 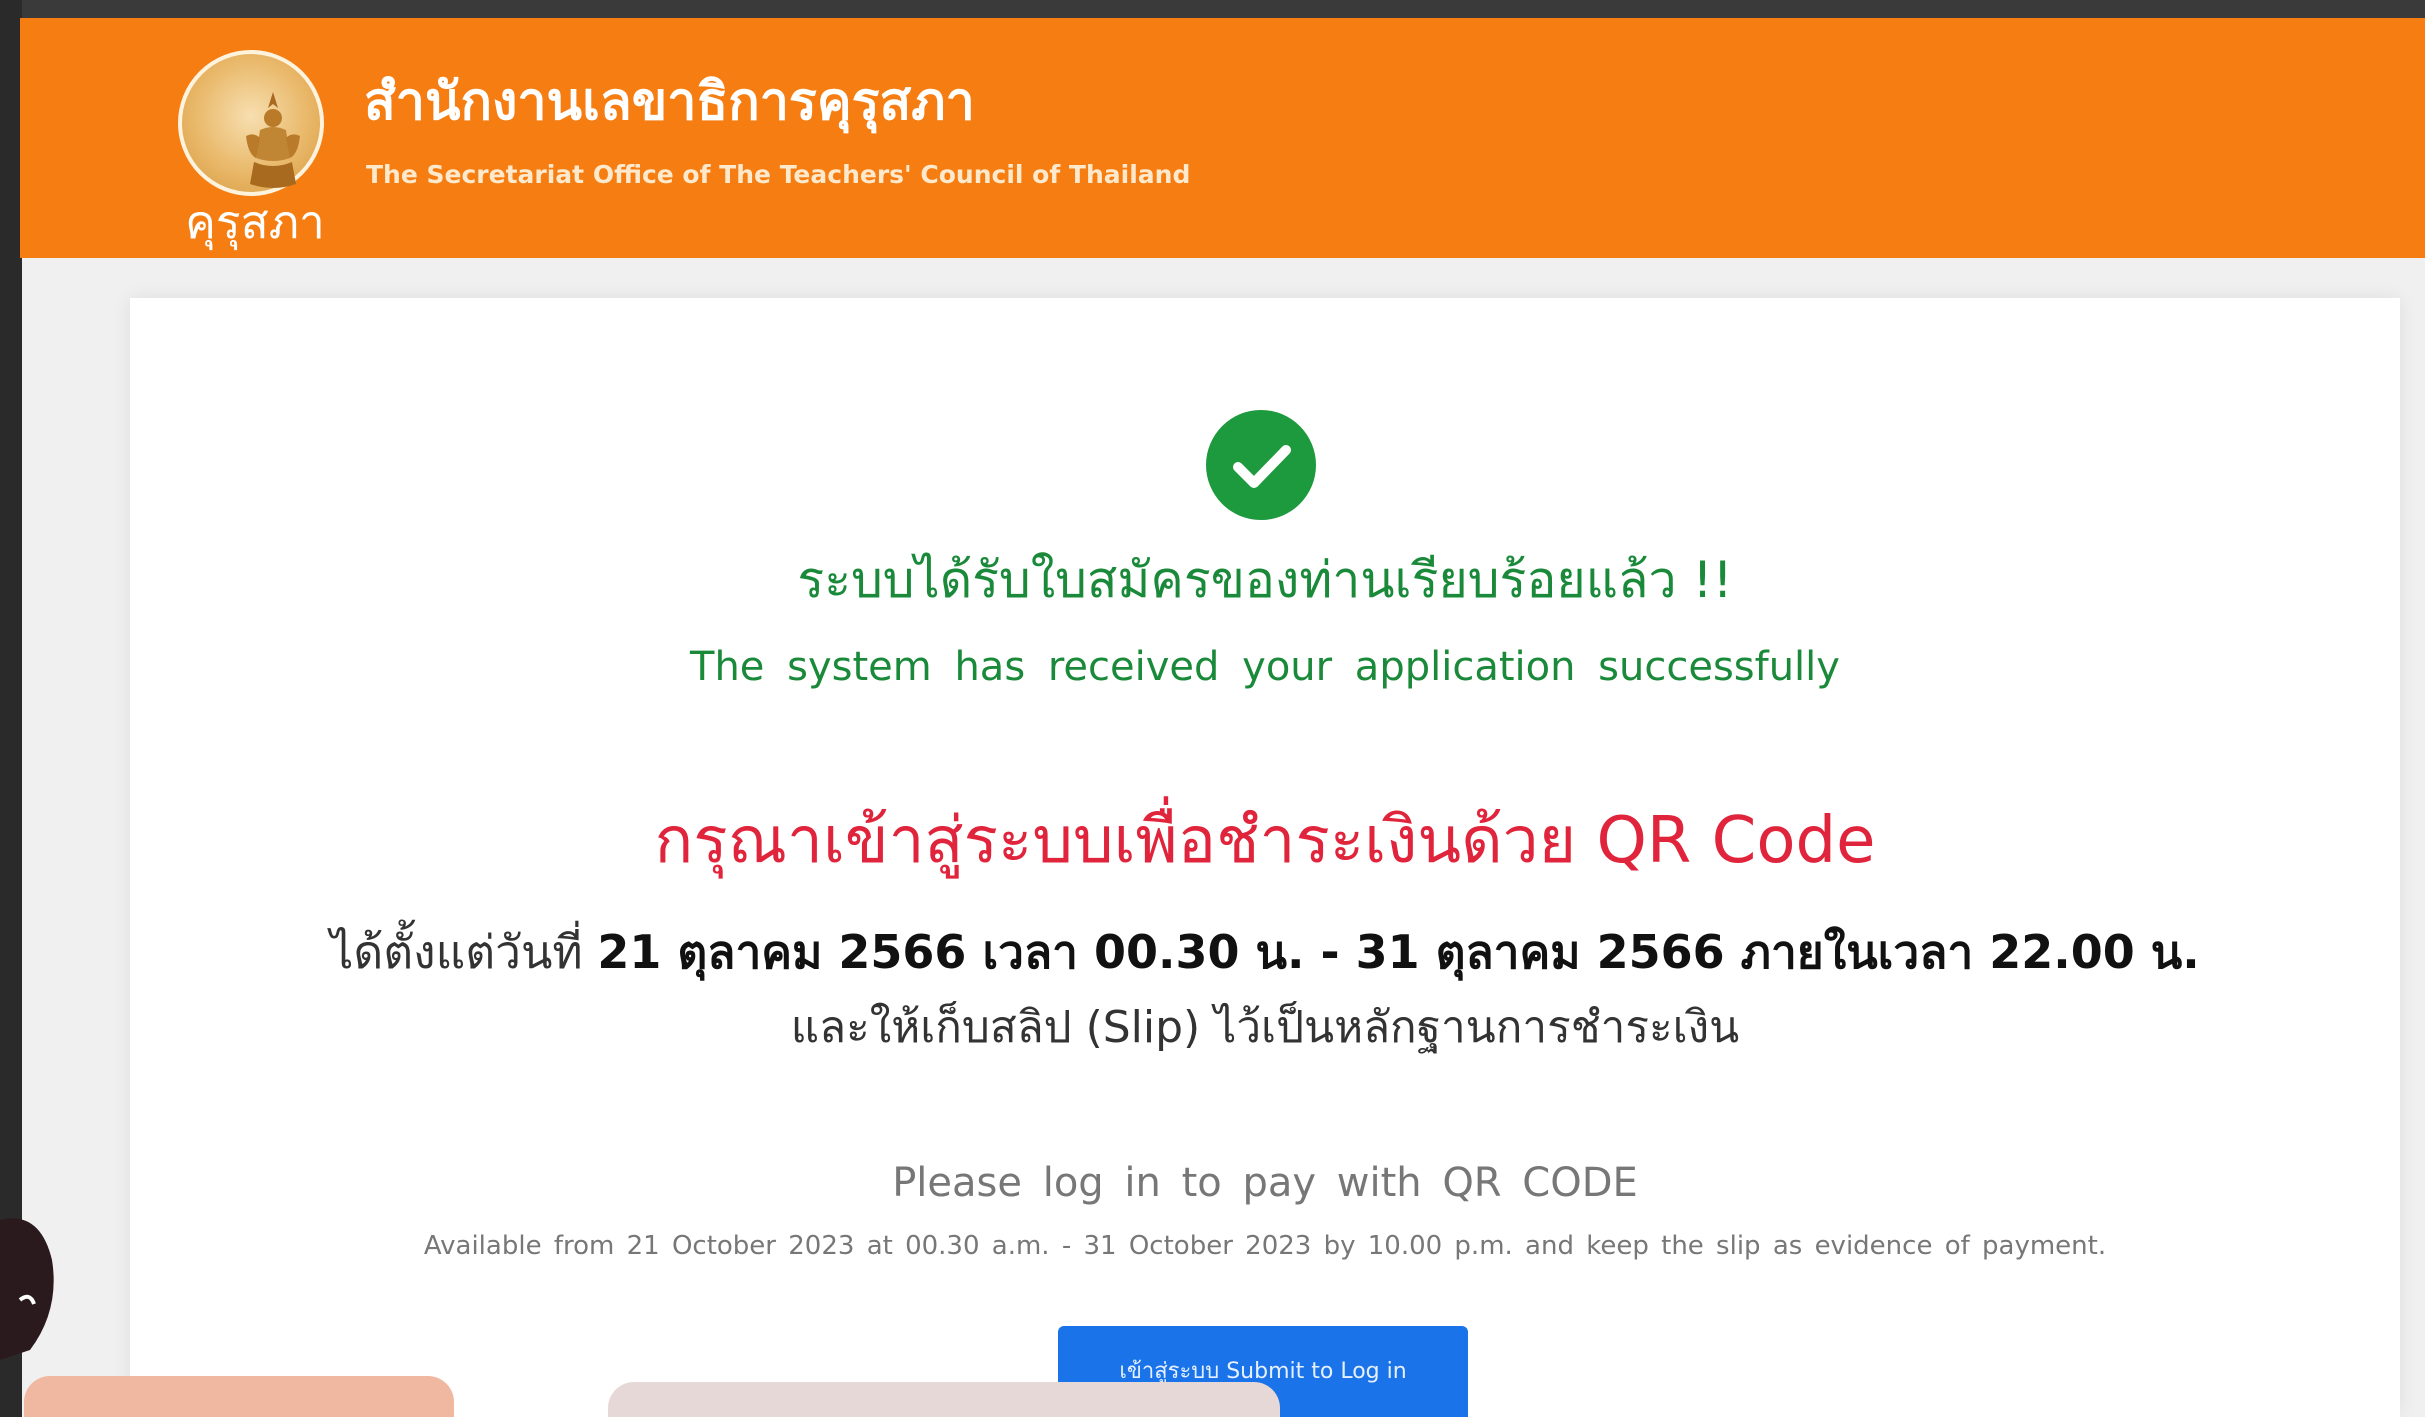 What do you see at coordinates (239, 1396) in the screenshot?
I see `overlay-shape-left` at bounding box center [239, 1396].